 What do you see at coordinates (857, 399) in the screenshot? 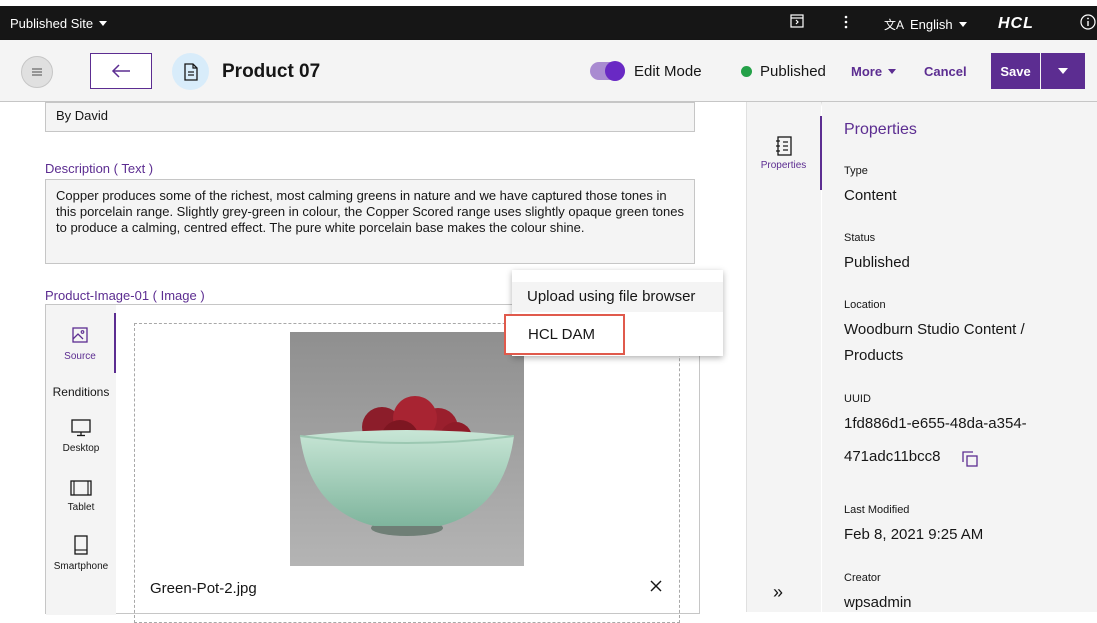
I see `uuid-label: UUID` at bounding box center [857, 399].